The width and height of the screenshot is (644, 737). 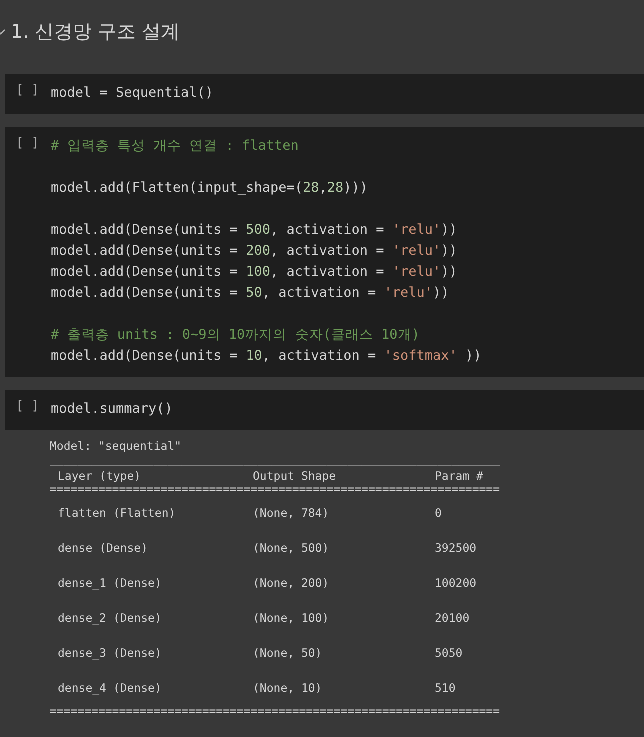 What do you see at coordinates (445, 687) in the screenshot?
I see `table-cell: 510` at bounding box center [445, 687].